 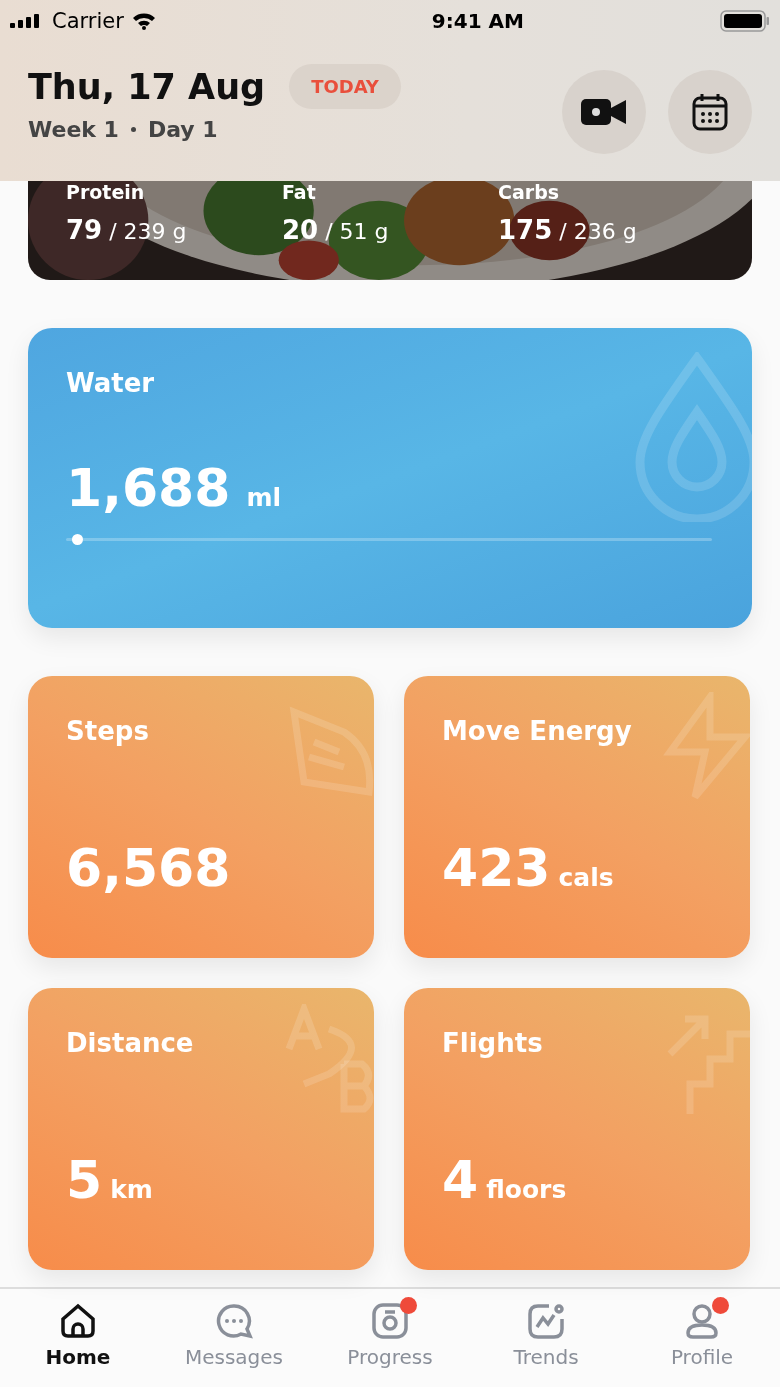 What do you see at coordinates (127, 230) in the screenshot?
I see `macro-amount: 79 / 239 g` at bounding box center [127, 230].